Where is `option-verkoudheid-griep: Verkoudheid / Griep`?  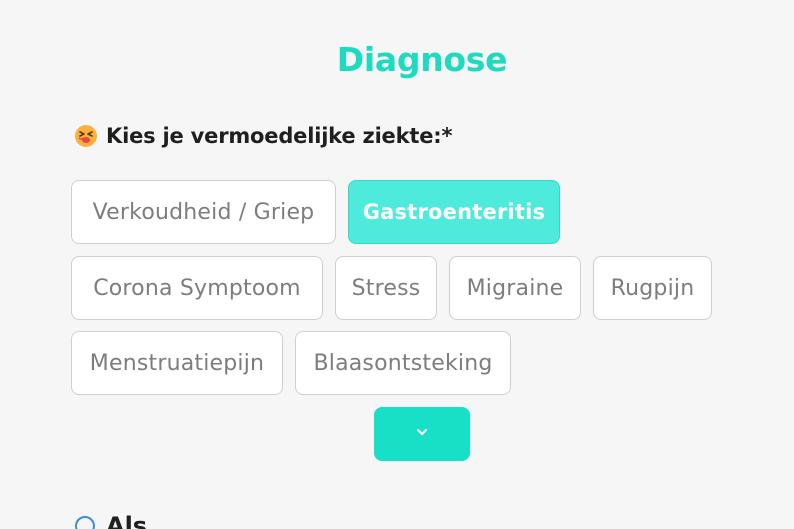
option-verkoudheid-griep: Verkoudheid / Griep is located at coordinates (203, 212).